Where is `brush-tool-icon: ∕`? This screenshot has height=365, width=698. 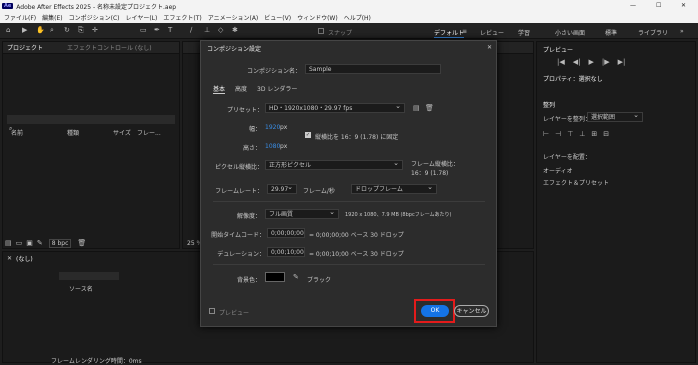 brush-tool-icon: ∕ is located at coordinates (191, 30).